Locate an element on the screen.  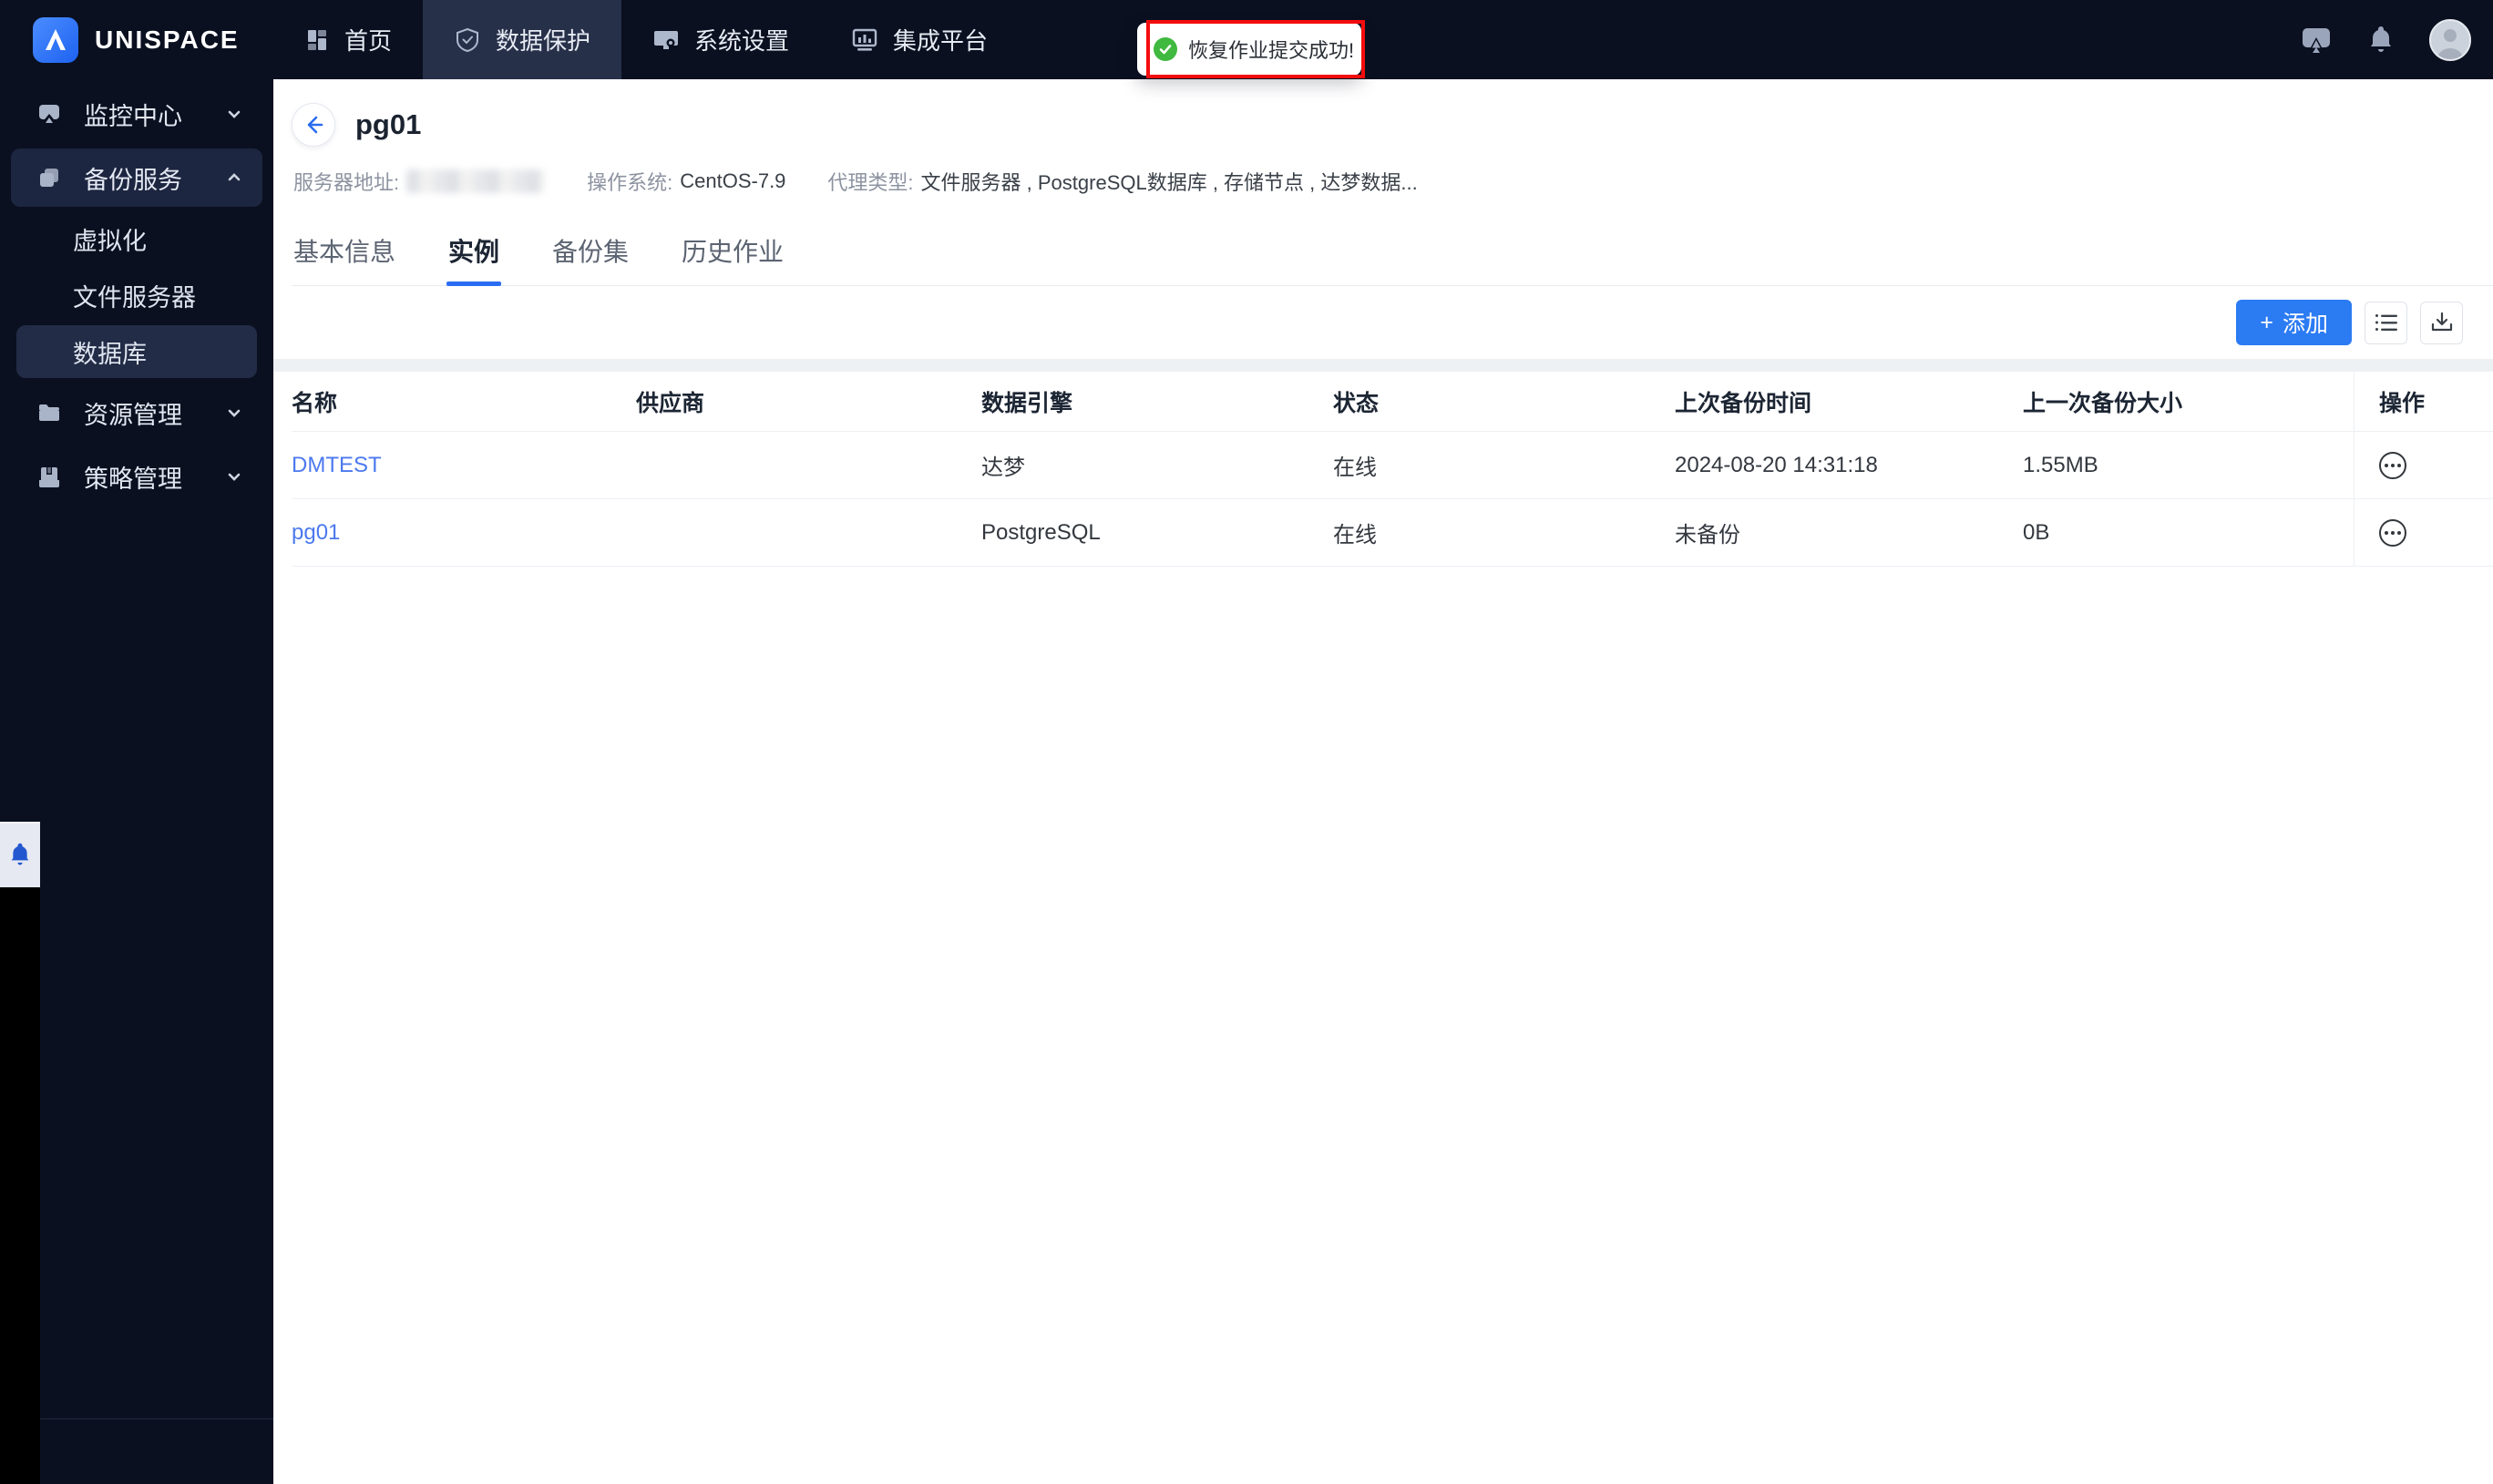
brand: UNISPACE is located at coordinates (136, 39).